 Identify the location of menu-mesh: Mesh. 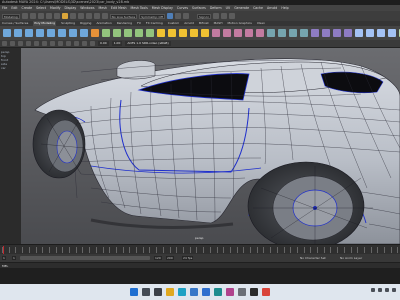
(103, 8).